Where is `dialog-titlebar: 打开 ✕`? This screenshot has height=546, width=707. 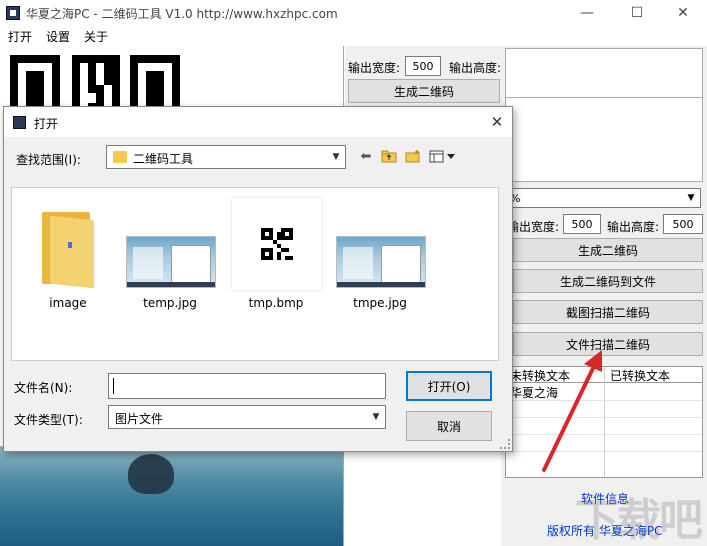 dialog-titlebar: 打开 ✕ is located at coordinates (258, 122).